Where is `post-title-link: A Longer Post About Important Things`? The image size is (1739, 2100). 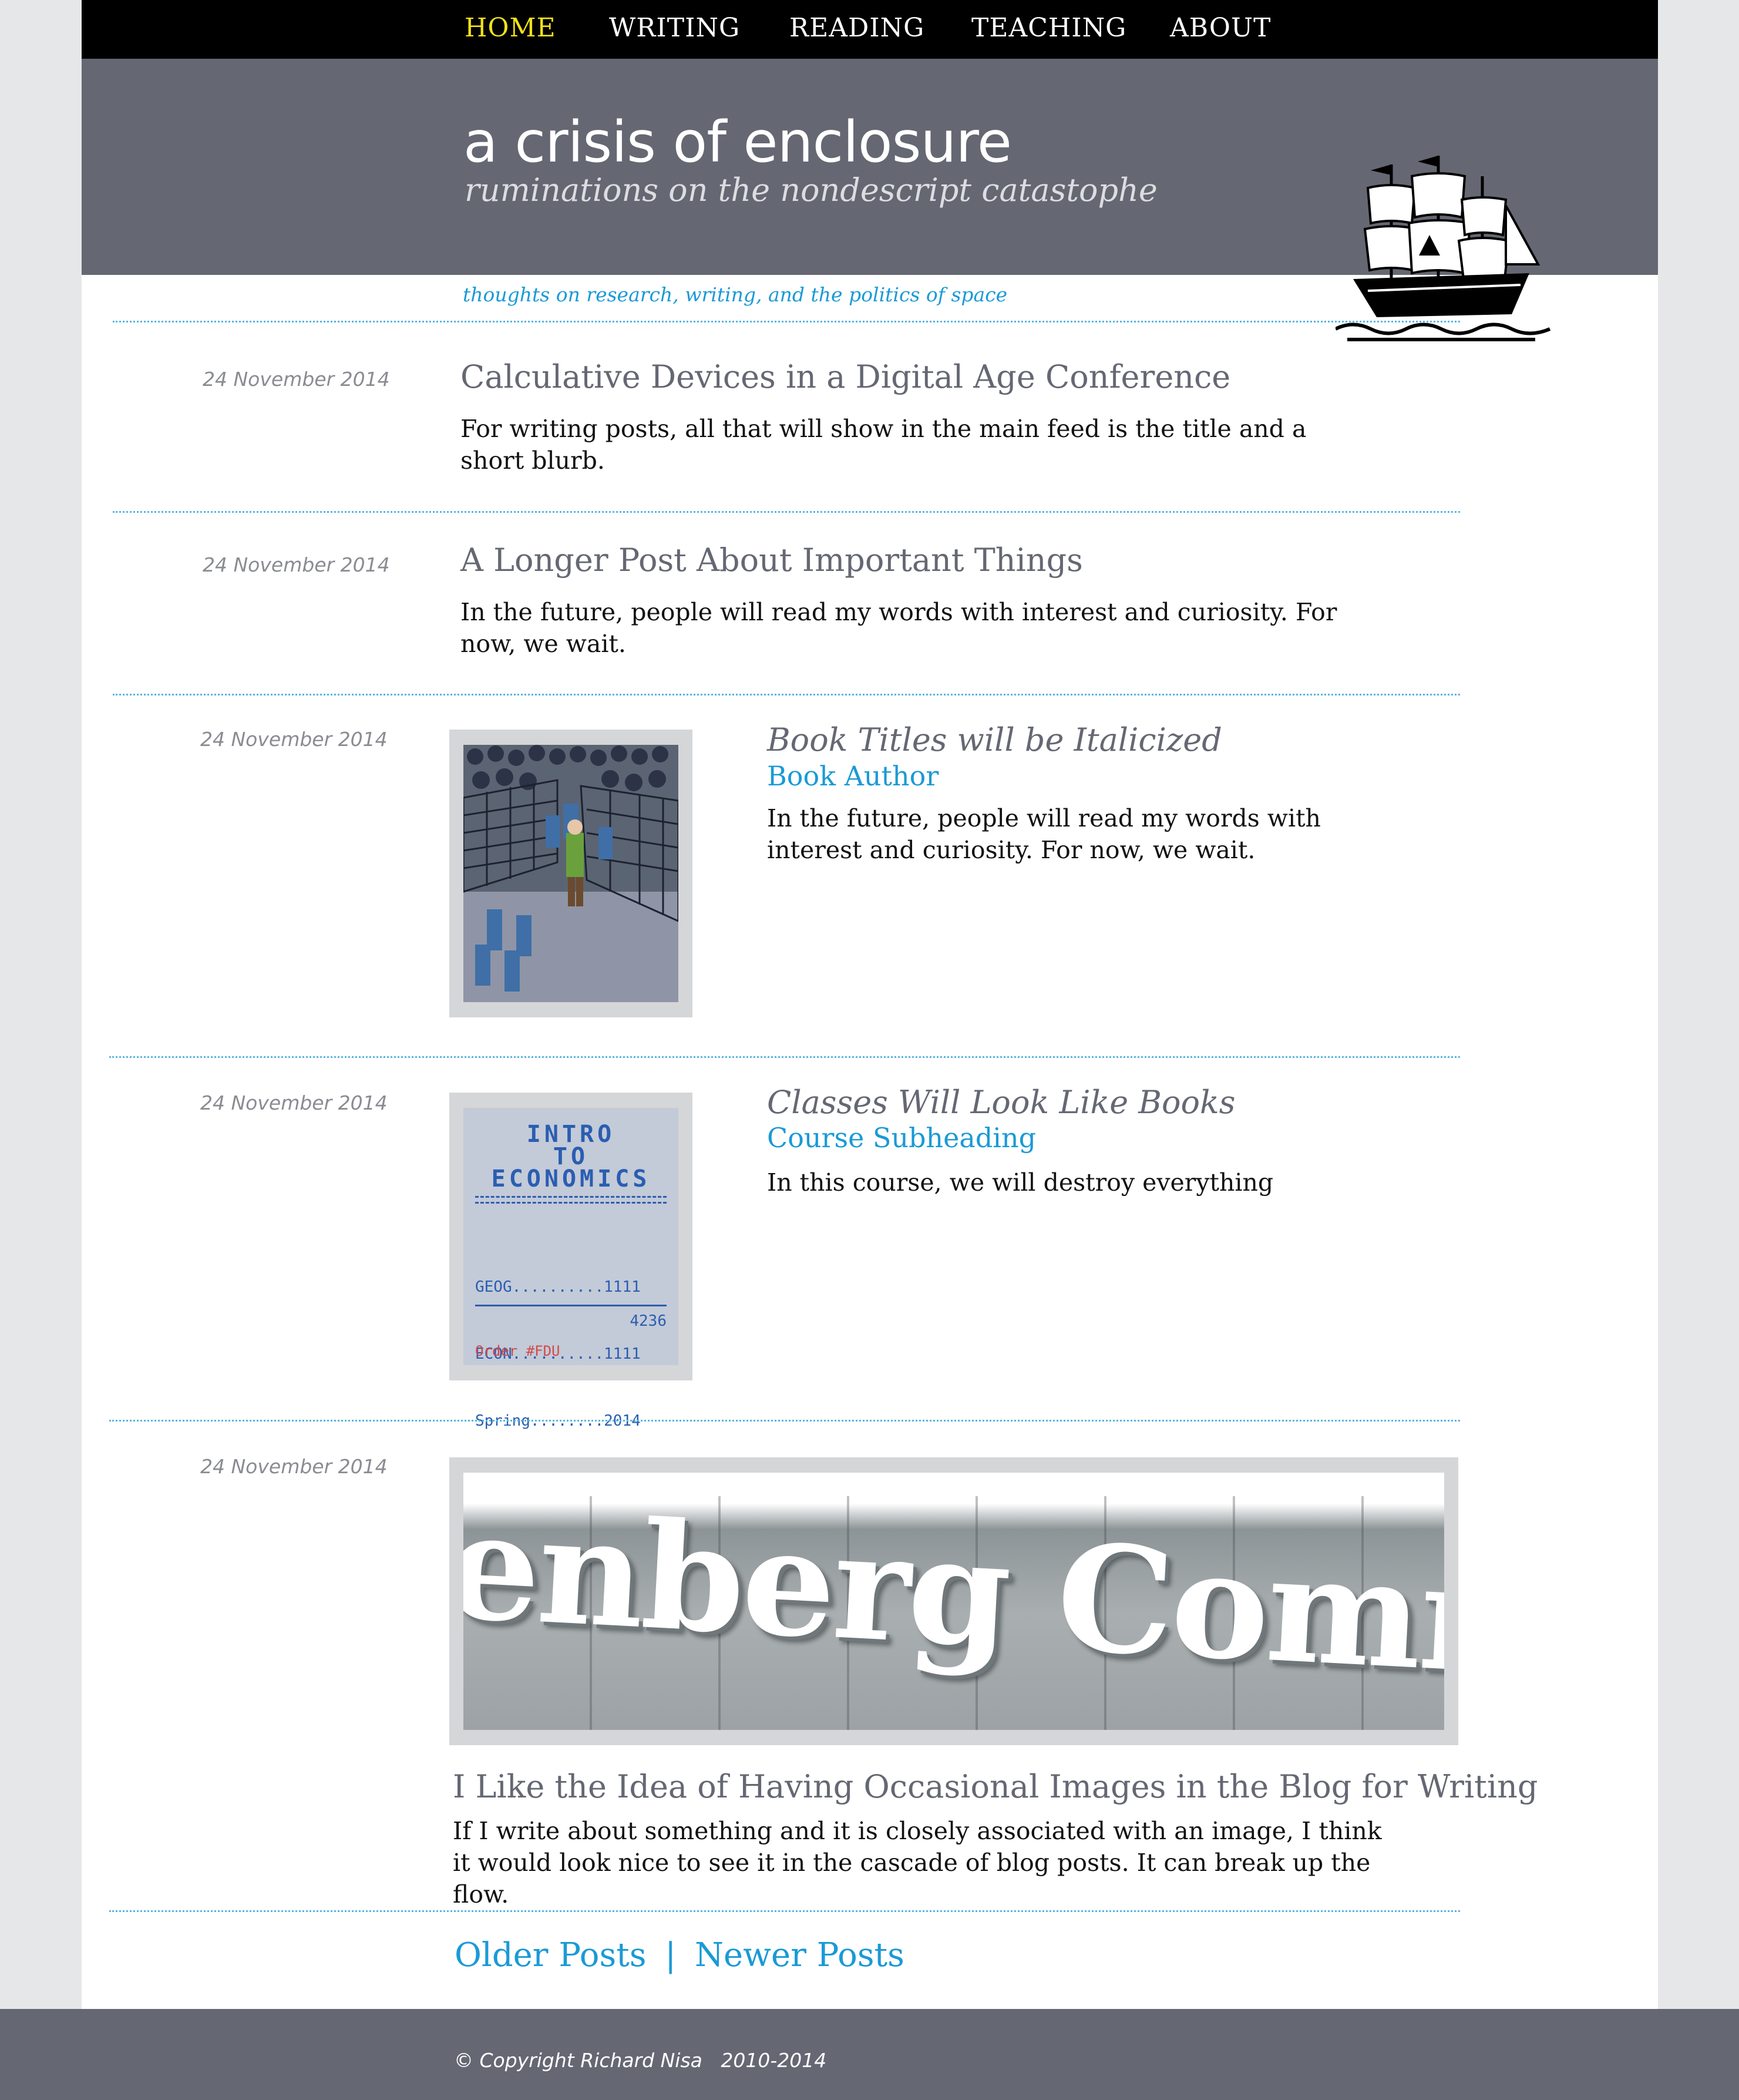
post-title-link: A Longer Post About Important Things is located at coordinates (771, 560).